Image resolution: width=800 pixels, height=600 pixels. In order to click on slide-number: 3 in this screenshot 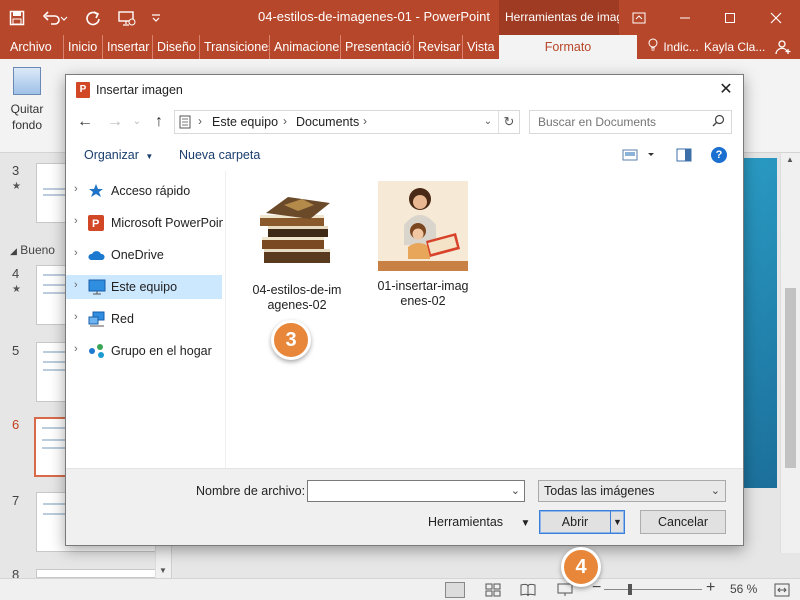, I will do `click(16, 170)`.